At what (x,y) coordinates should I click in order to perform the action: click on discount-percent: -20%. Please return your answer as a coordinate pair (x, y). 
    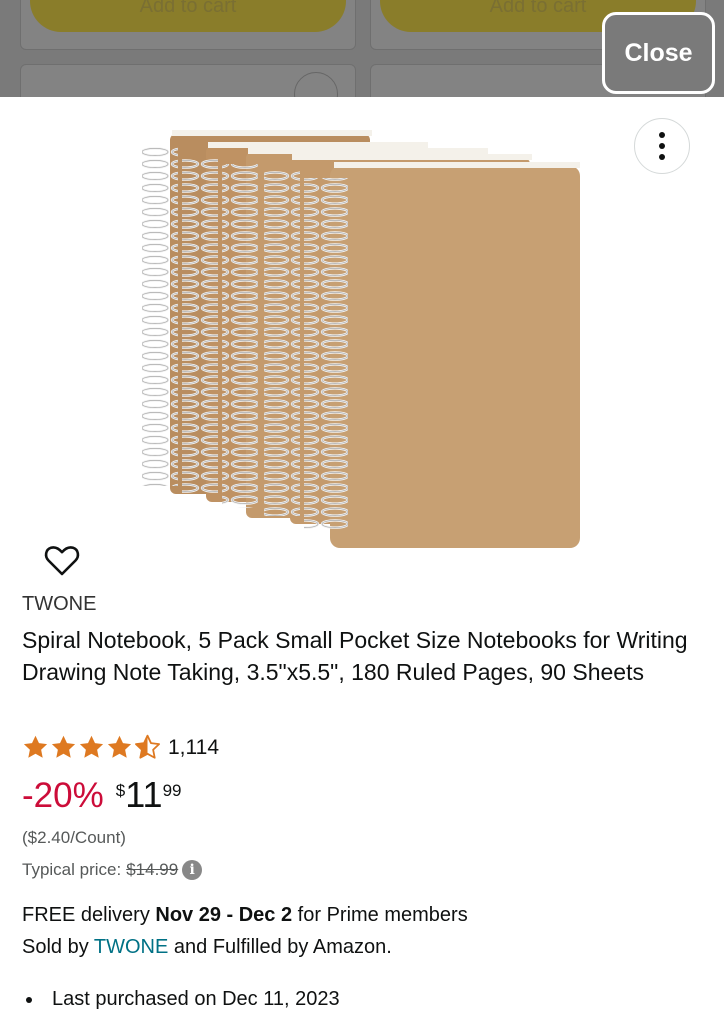
    Looking at the image, I should click on (63, 795).